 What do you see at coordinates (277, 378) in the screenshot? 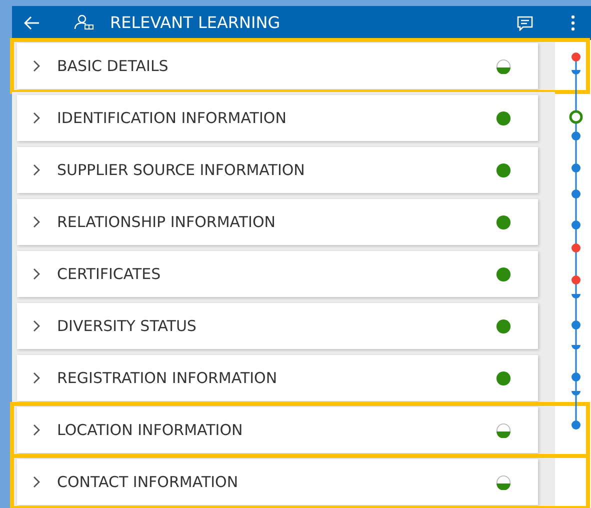
I see `section-header: REGISTRATION INFORMATION` at bounding box center [277, 378].